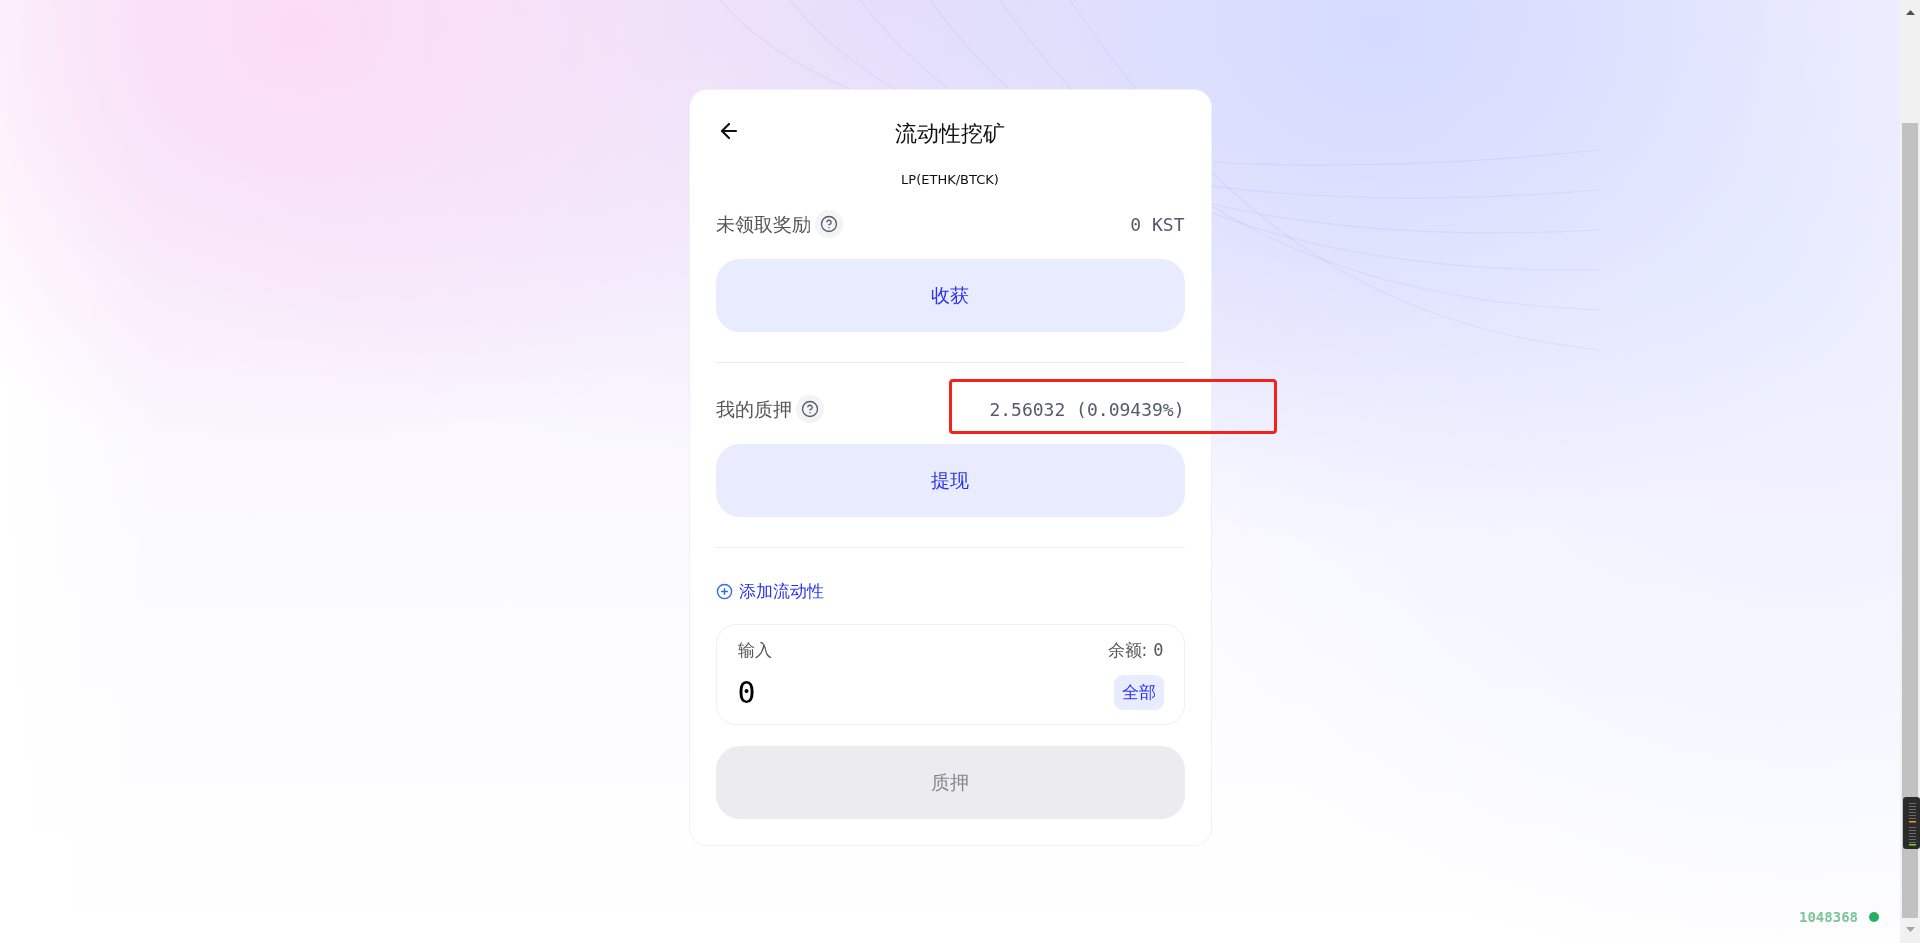  Describe the element at coordinates (950, 674) in the screenshot. I see `amount-field: 输入 余额: 0 0 全部` at that location.